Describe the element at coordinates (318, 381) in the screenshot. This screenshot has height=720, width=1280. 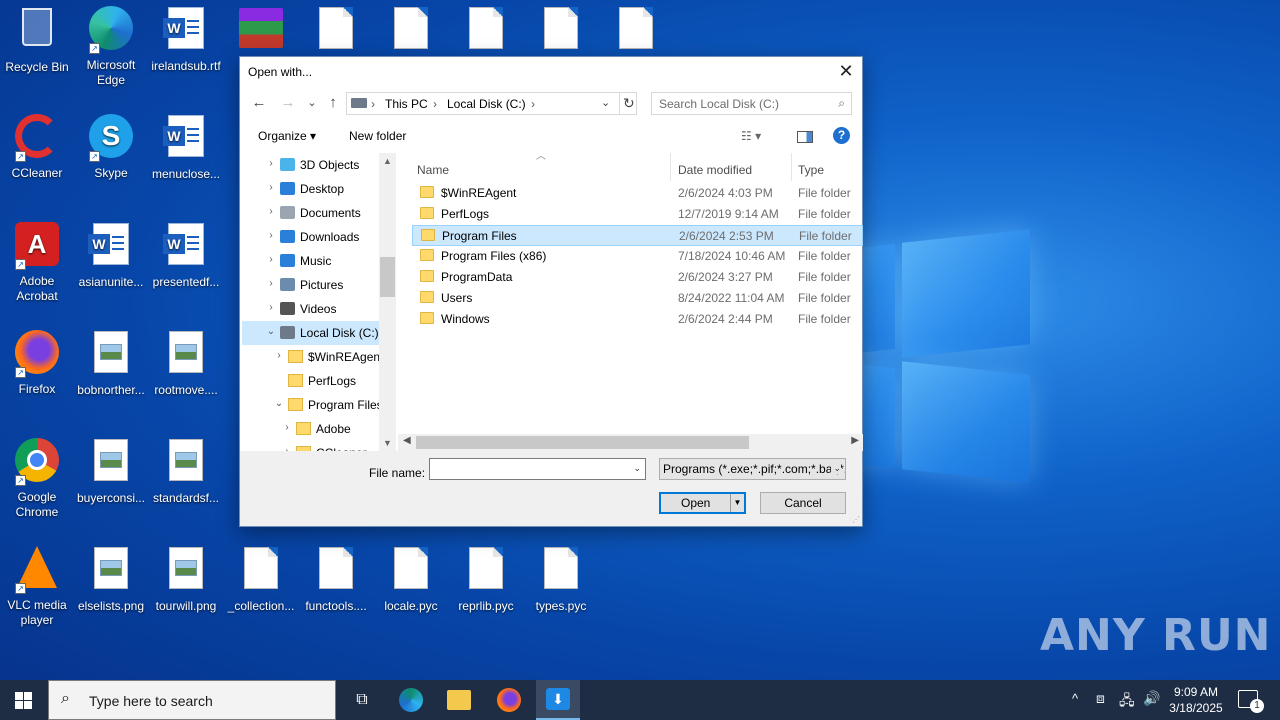
I see `nav-tree-item: PerfLogs` at that location.